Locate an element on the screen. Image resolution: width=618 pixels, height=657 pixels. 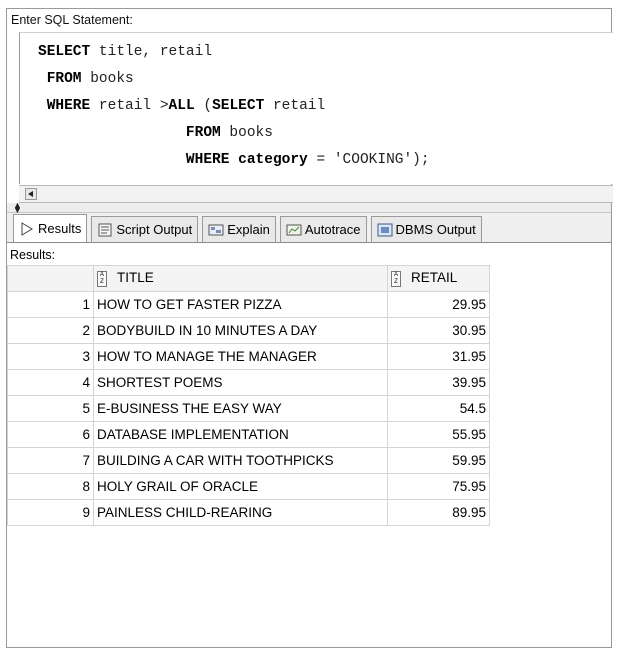
explain-icon is located at coordinates (216, 230).